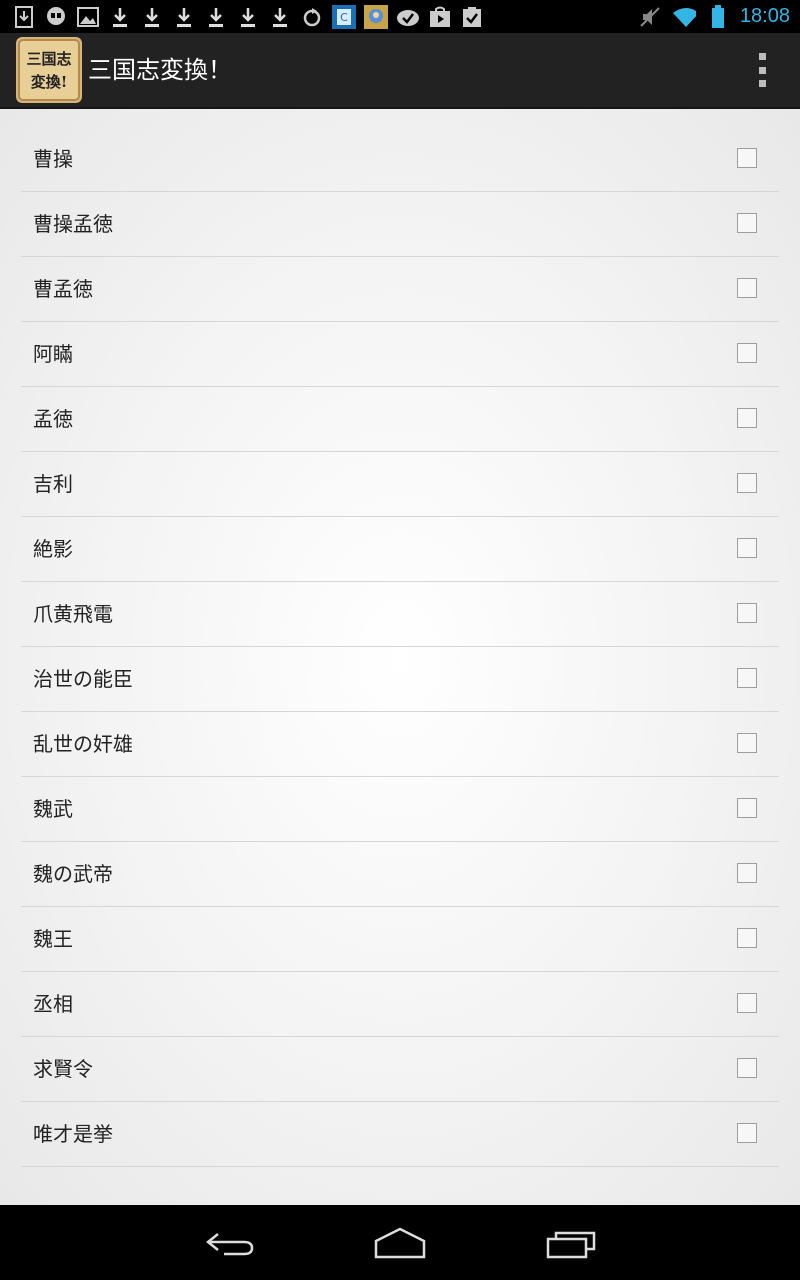  What do you see at coordinates (73, 874) in the screenshot?
I see `list-item-label: 魏の武帝` at bounding box center [73, 874].